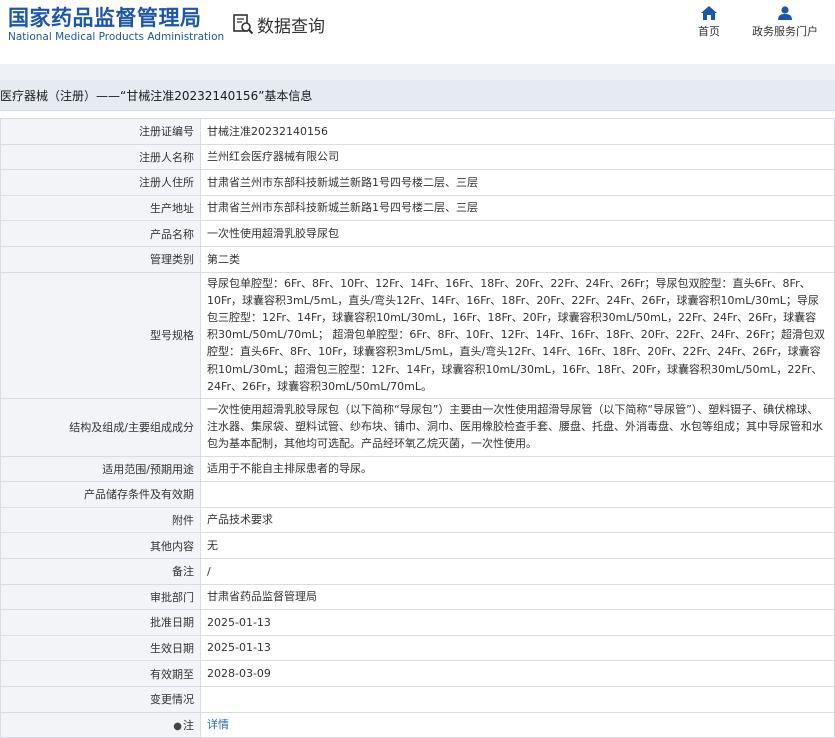 This screenshot has width=835, height=738. Describe the element at coordinates (517, 259) in the screenshot. I see `field-value: 第二类` at that location.